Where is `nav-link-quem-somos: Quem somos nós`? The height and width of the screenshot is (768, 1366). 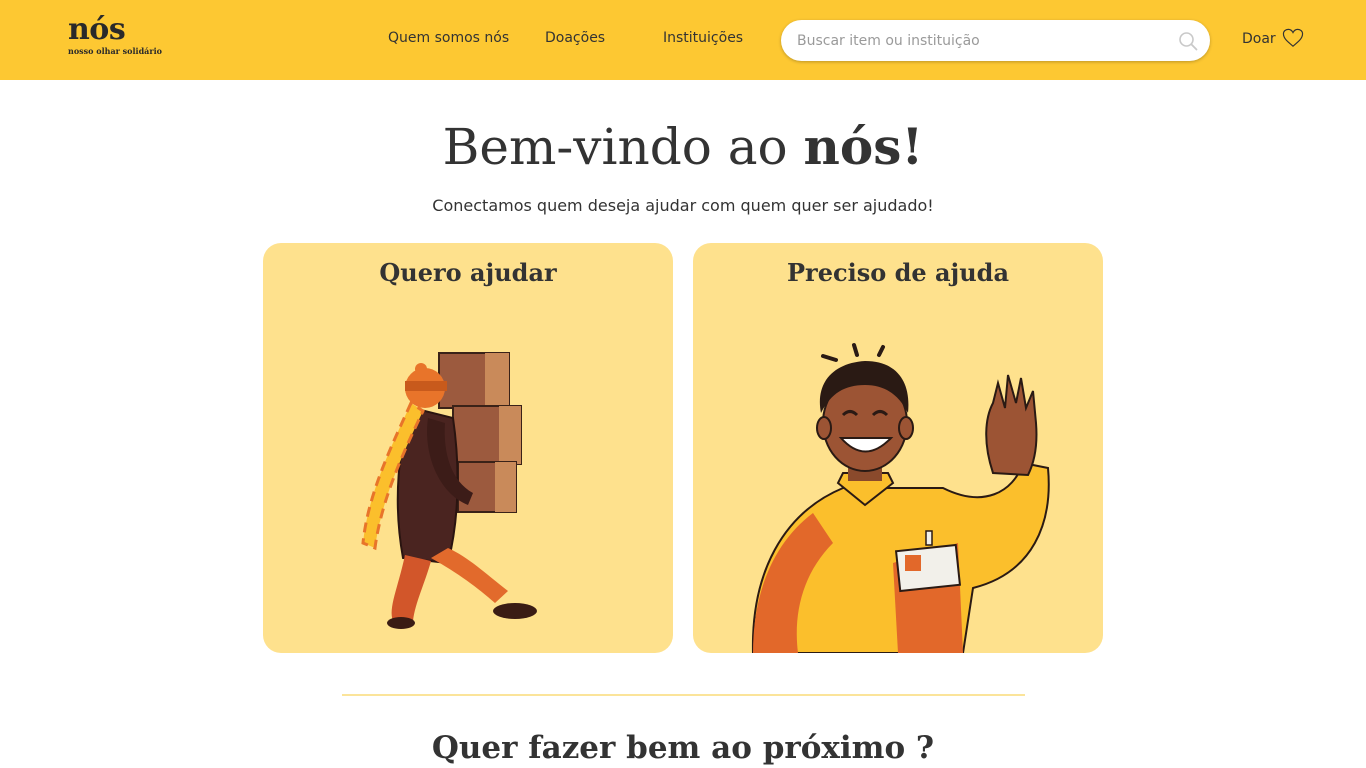
nav-link-quem-somos: Quem somos nós is located at coordinates (448, 38).